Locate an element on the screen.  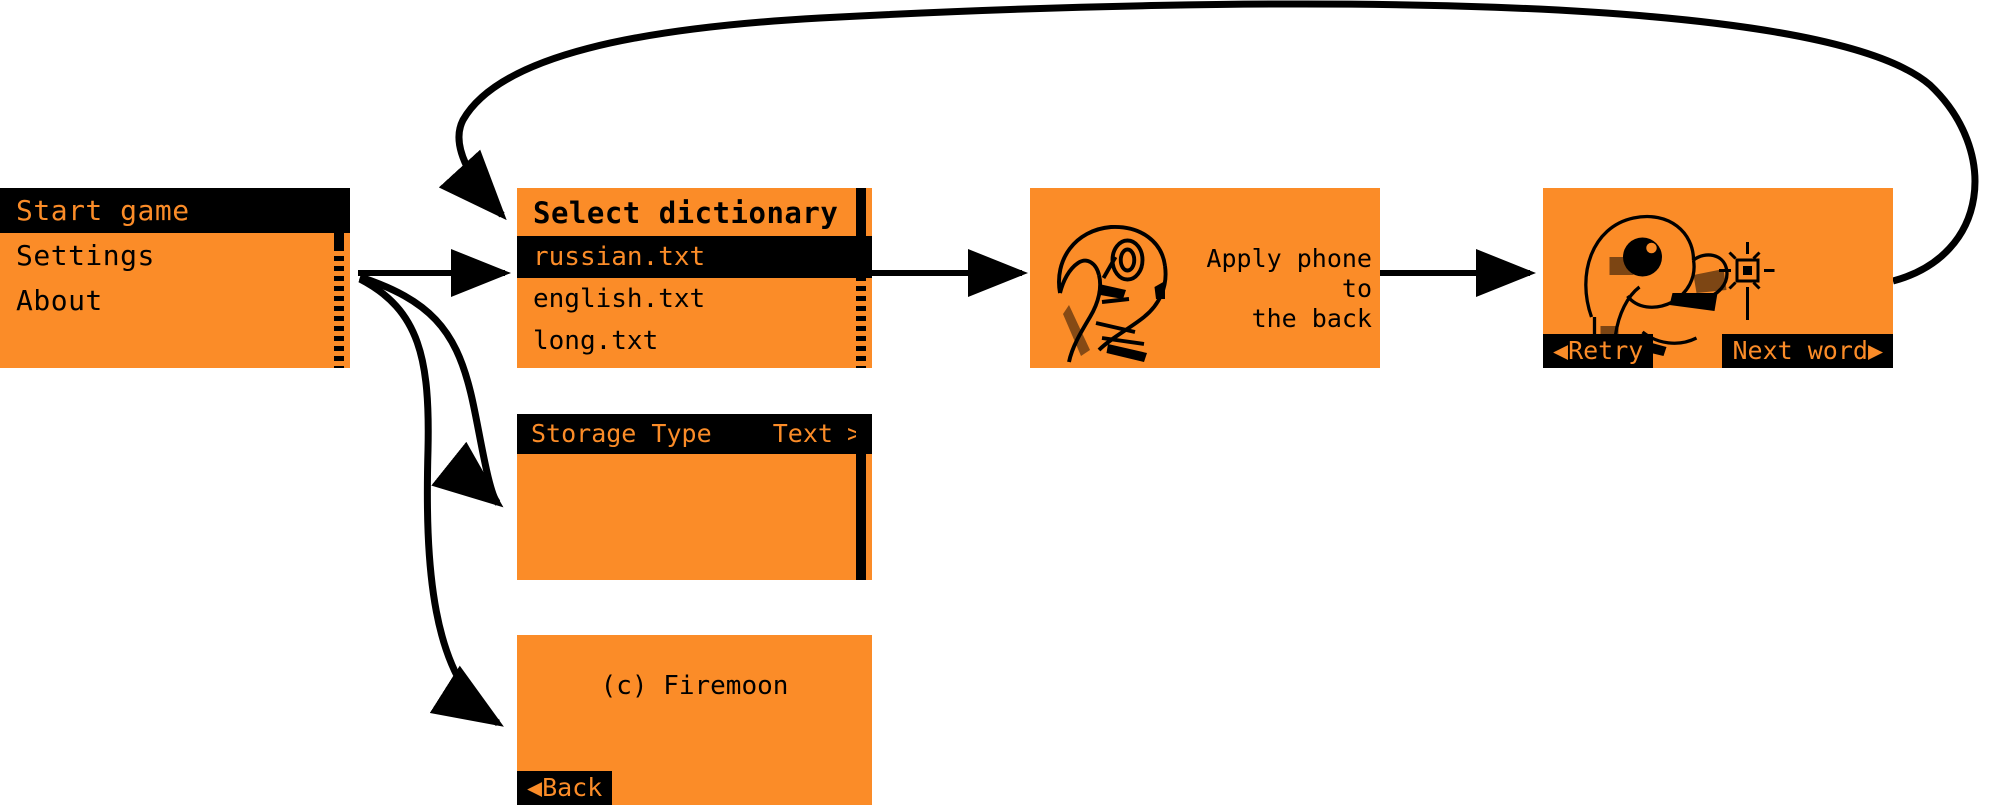
about-copyright-text: (c) Firemoon is located at coordinates (694, 686).